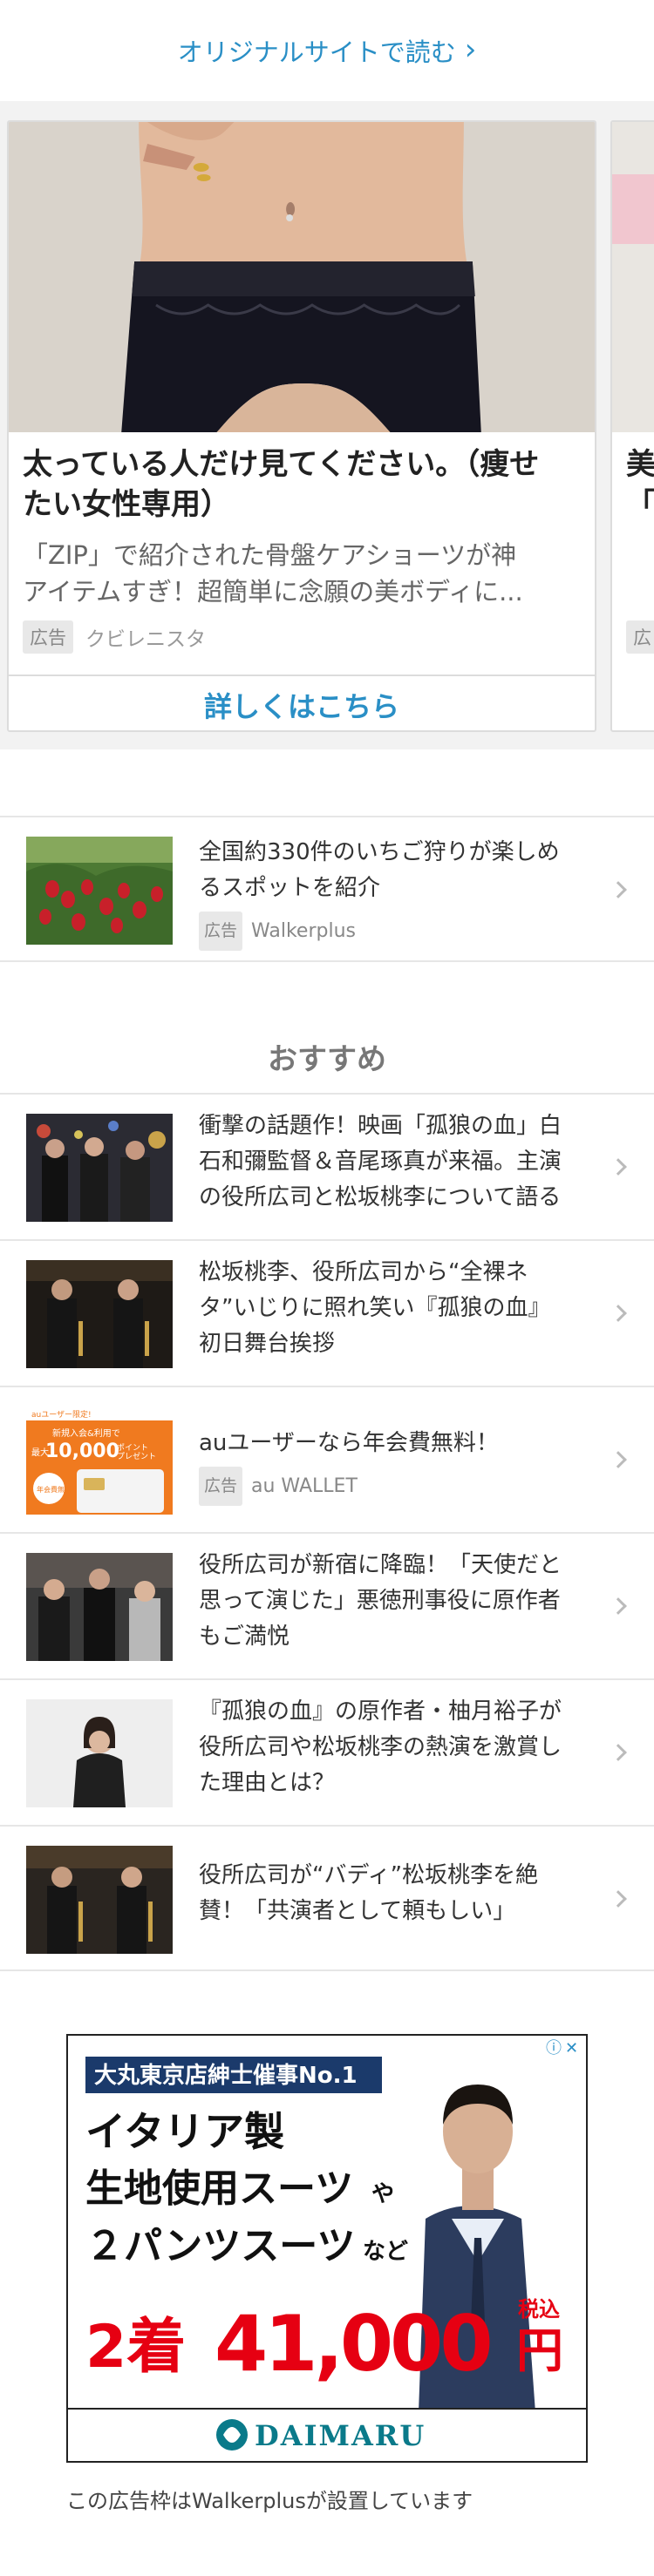  What do you see at coordinates (640, 505) in the screenshot?
I see `ad-card-title-line: 「` at bounding box center [640, 505].